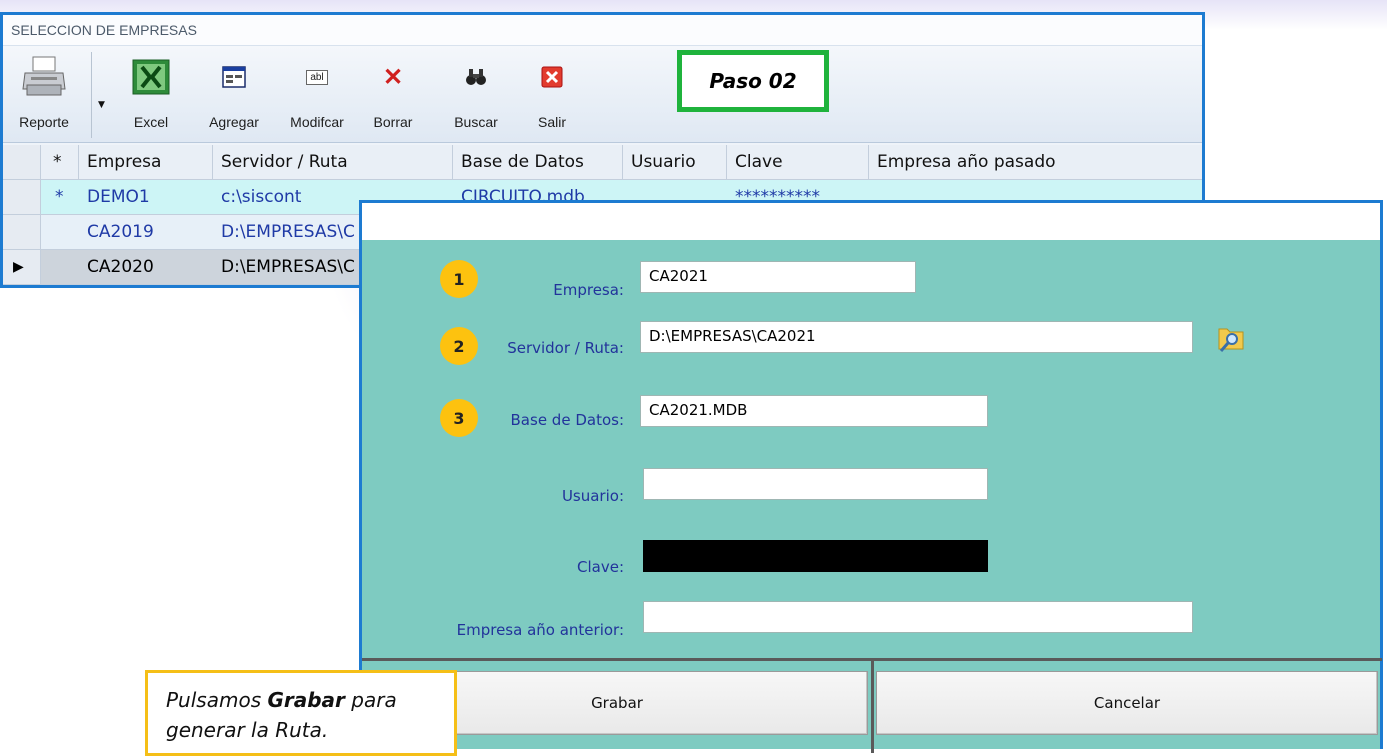 The width and height of the screenshot is (1387, 756). I want to click on step-badge-2: 2, so click(459, 346).